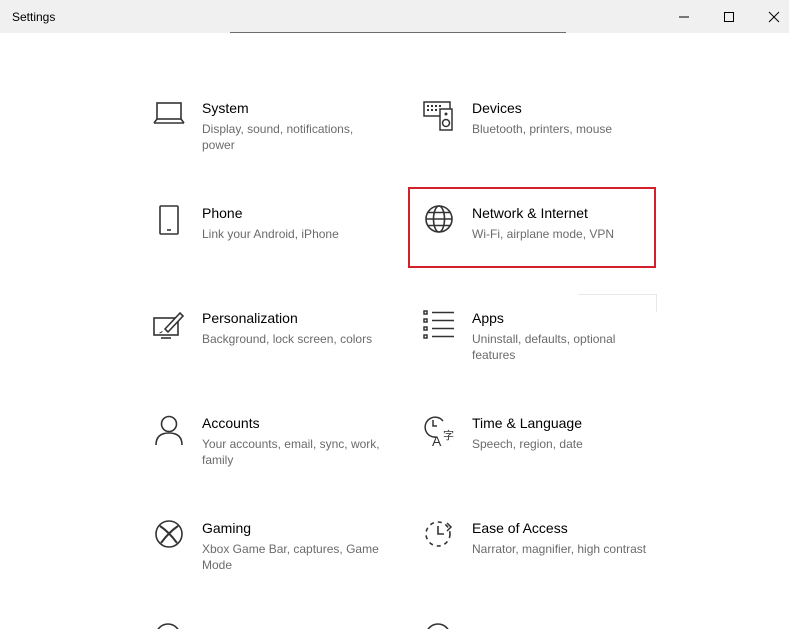  Describe the element at coordinates (547, 140) in the screenshot. I see `tile-devices: Devices Bluetooth, printers, mouse` at that location.